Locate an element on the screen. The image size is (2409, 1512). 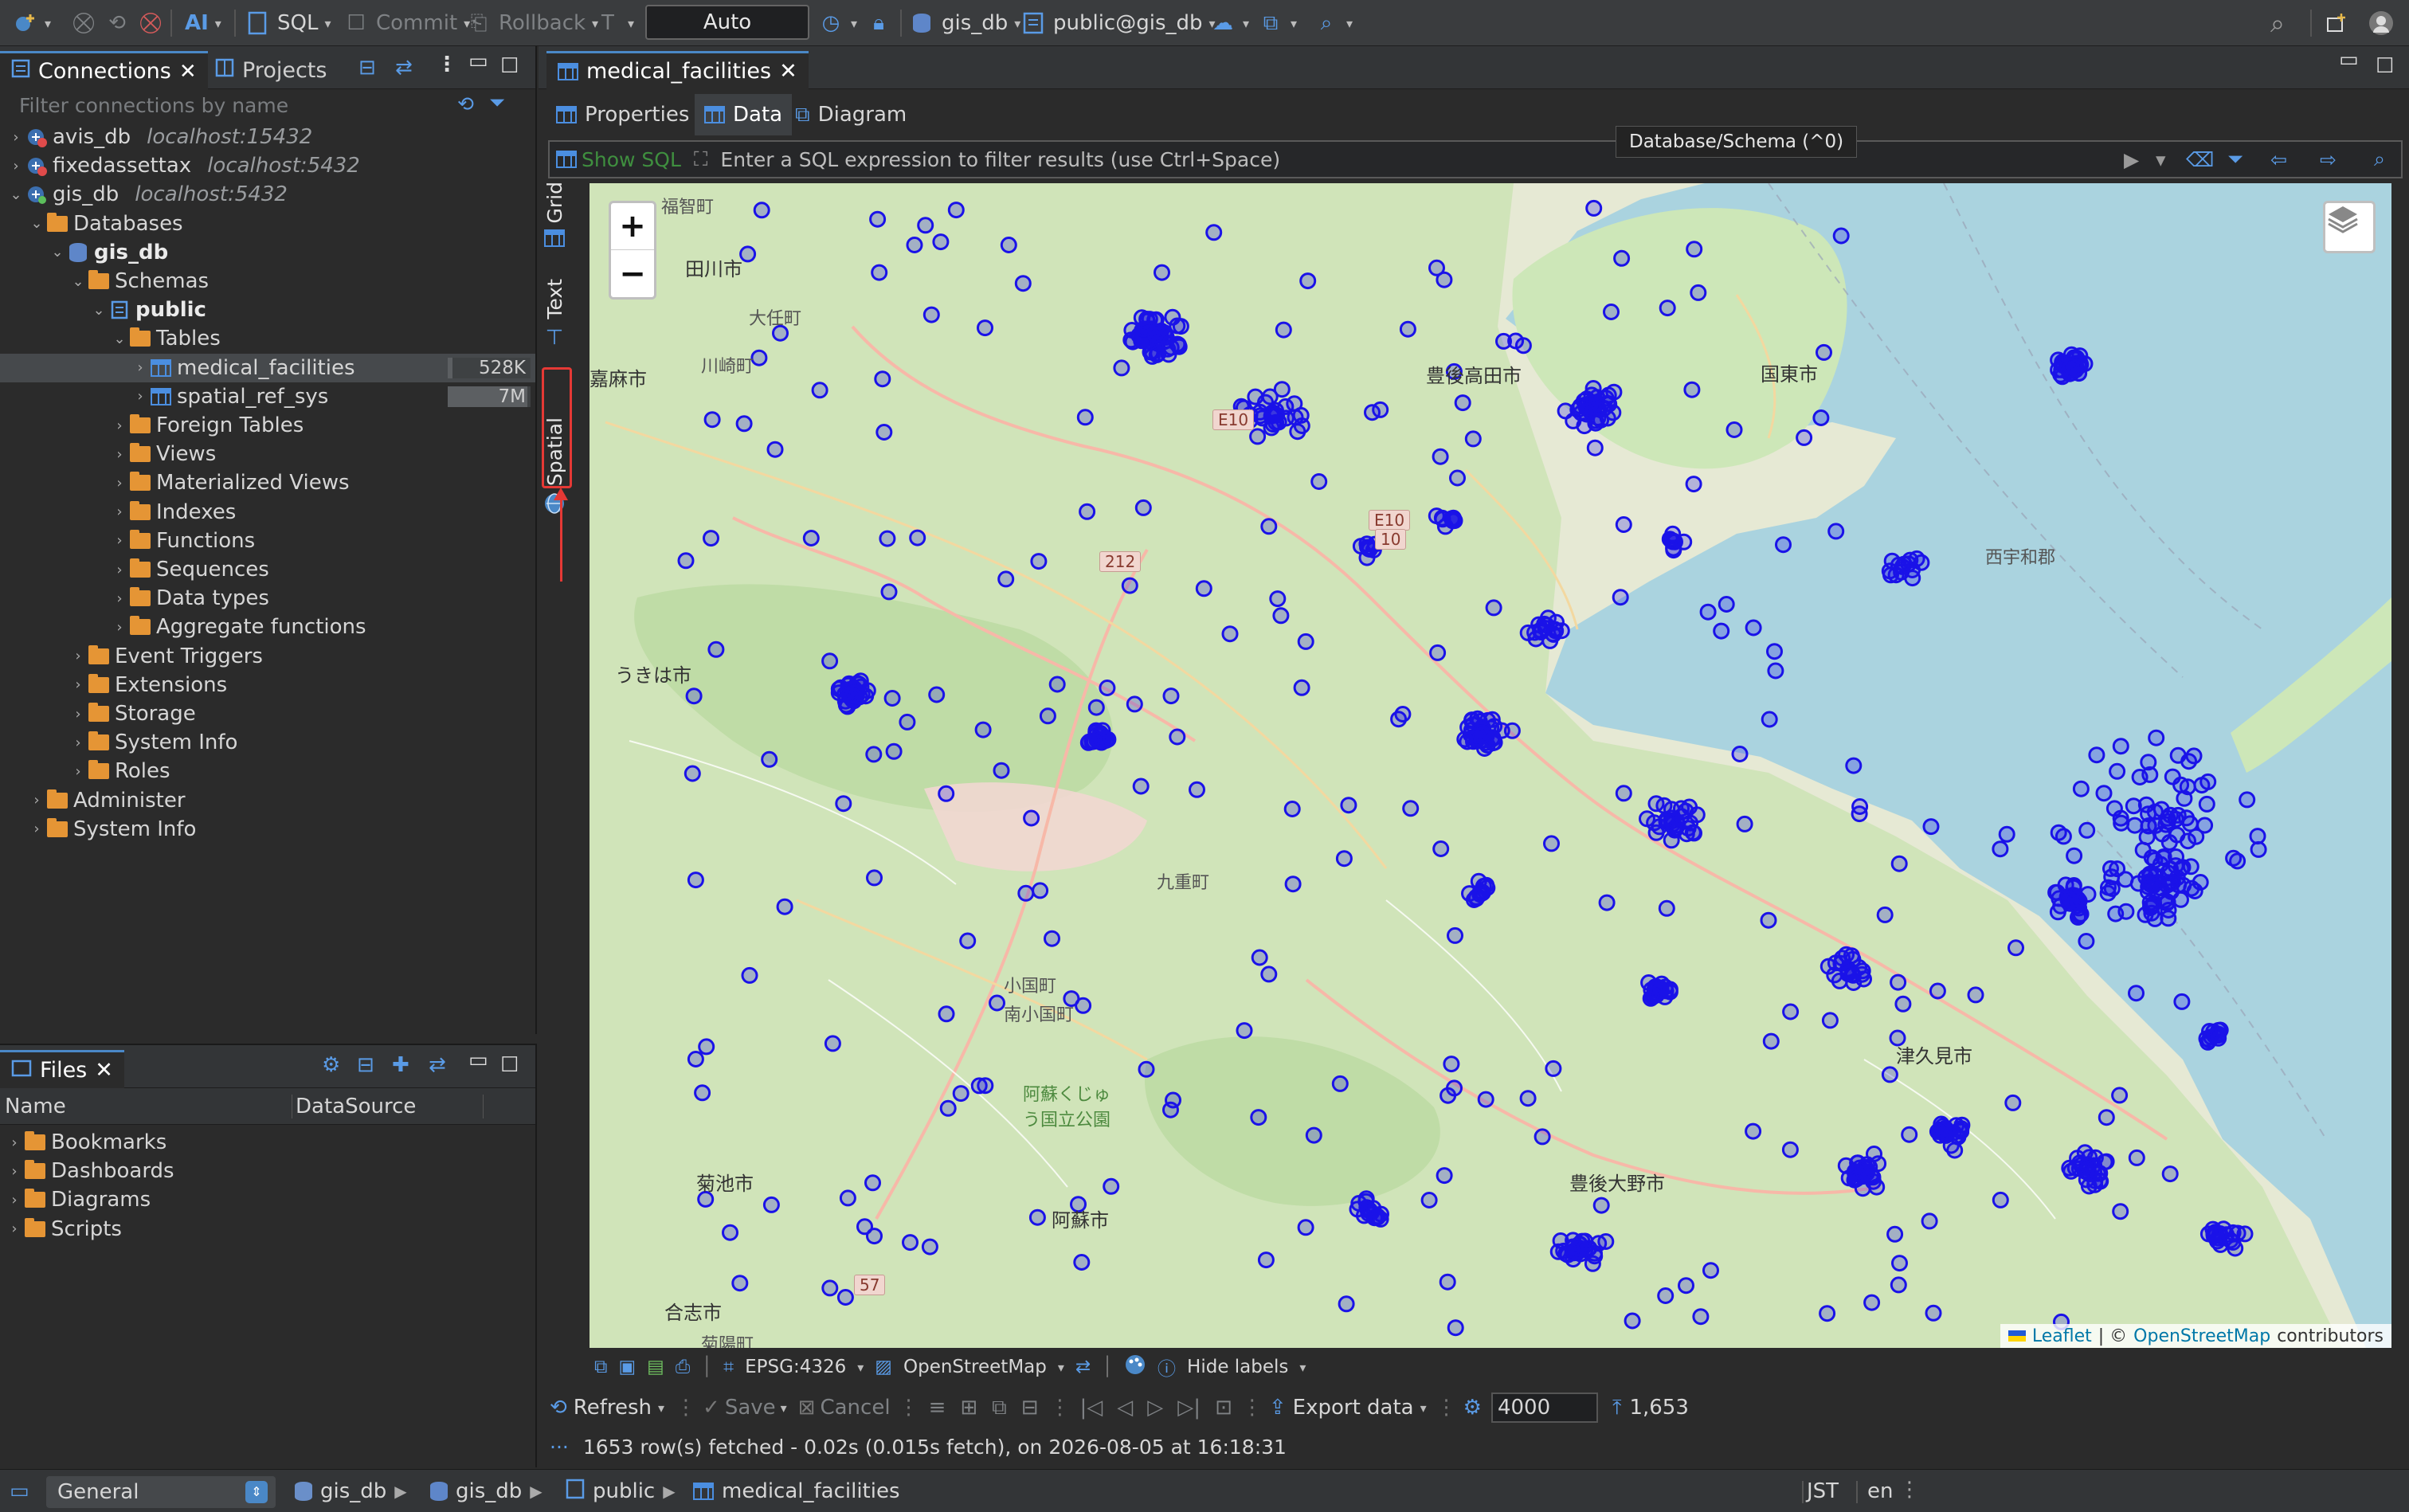
tree-item-tables: ⌄ Tables is located at coordinates (267, 339).